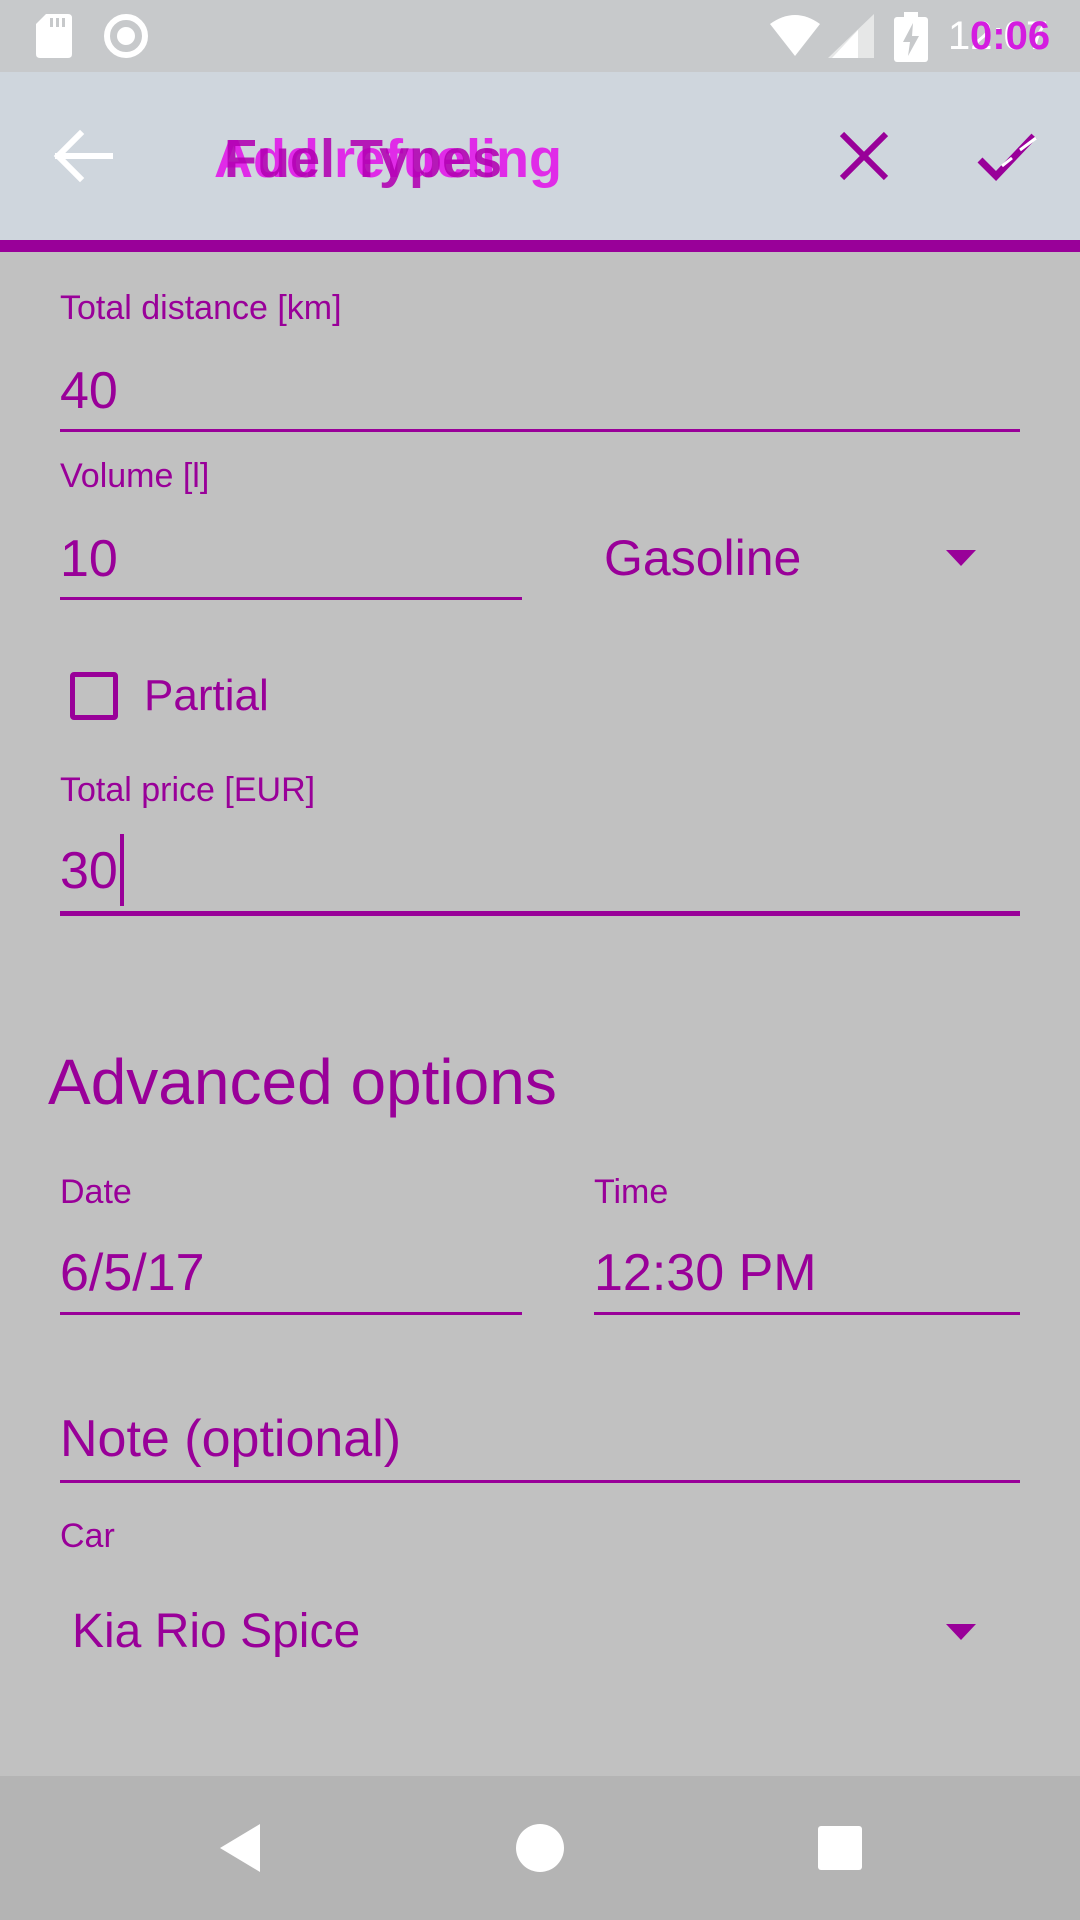 This screenshot has width=1080, height=1920. I want to click on battery-charging-icon, so click(911, 37).